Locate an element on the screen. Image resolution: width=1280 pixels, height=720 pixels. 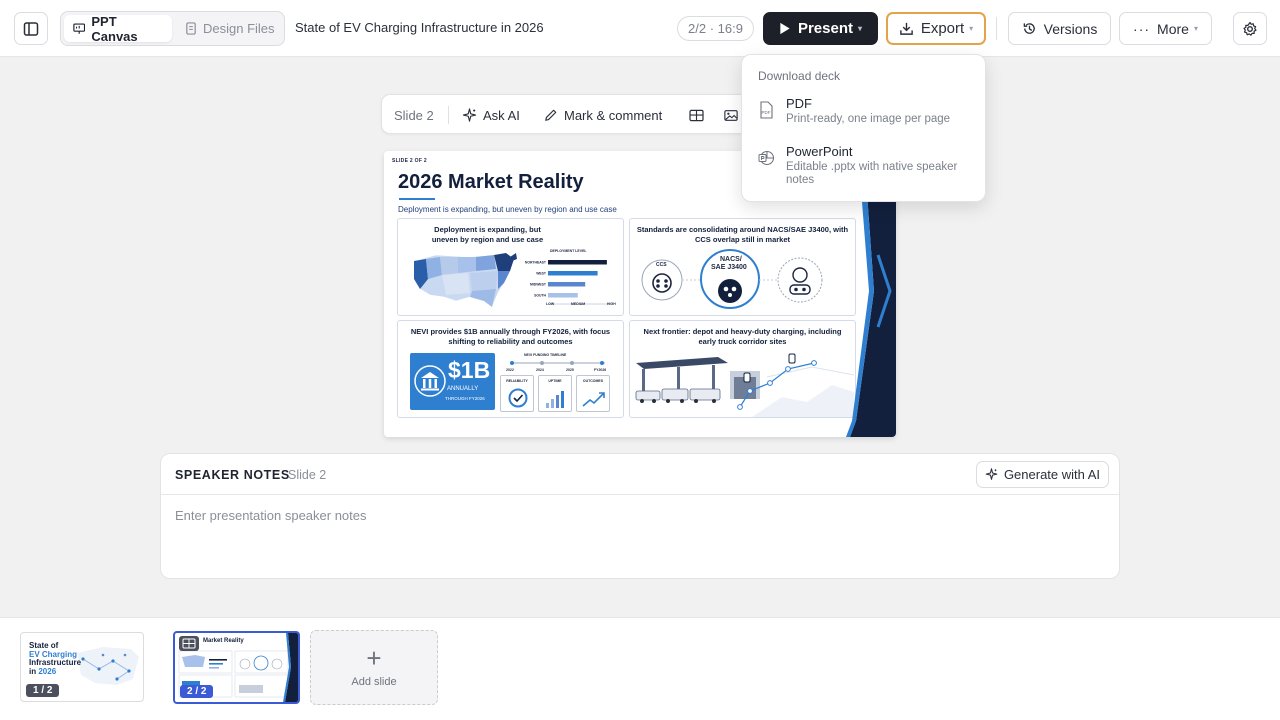
export-pdf-option: PDF PDF Print-ready, one image per page is located at coordinates (864, 120).